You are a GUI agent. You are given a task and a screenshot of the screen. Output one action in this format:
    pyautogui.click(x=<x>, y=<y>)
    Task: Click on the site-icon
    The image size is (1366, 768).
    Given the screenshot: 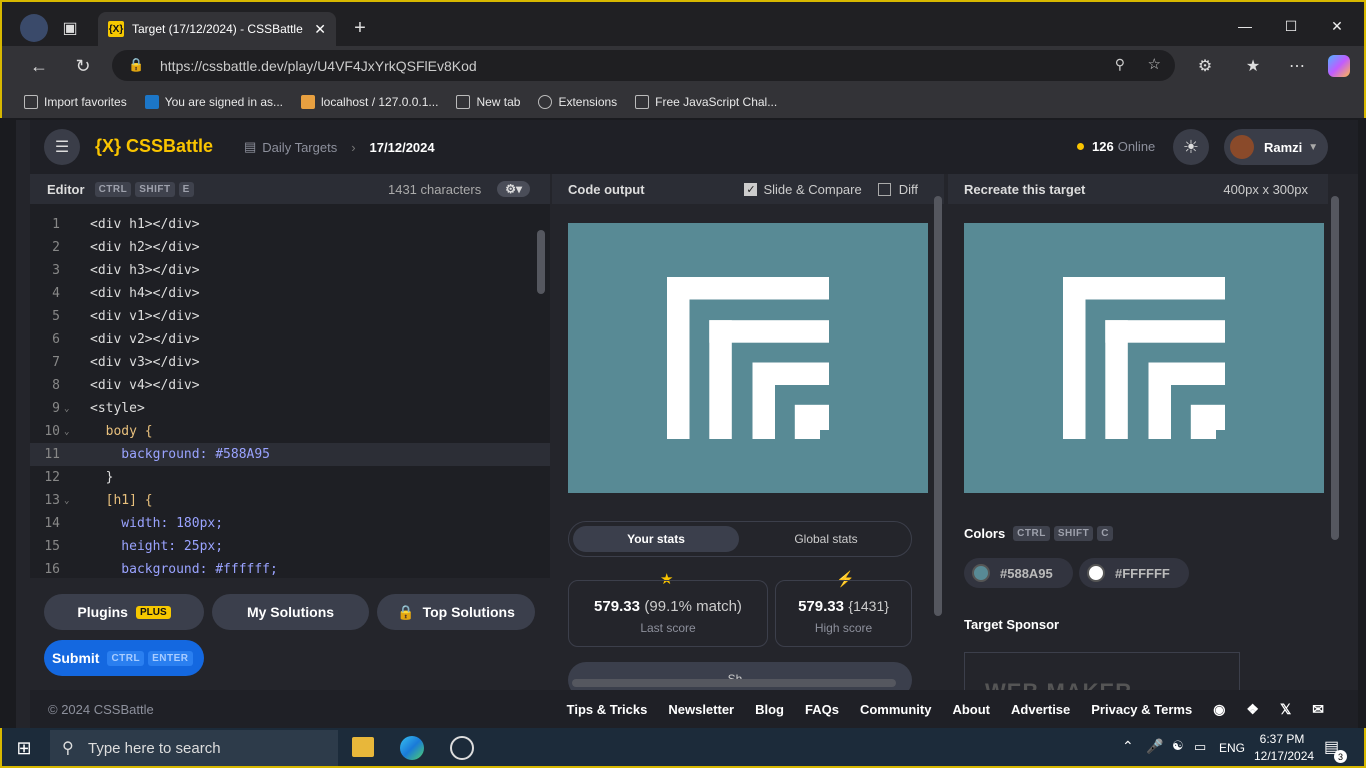 What is the action you would take?
    pyautogui.click(x=151, y=102)
    